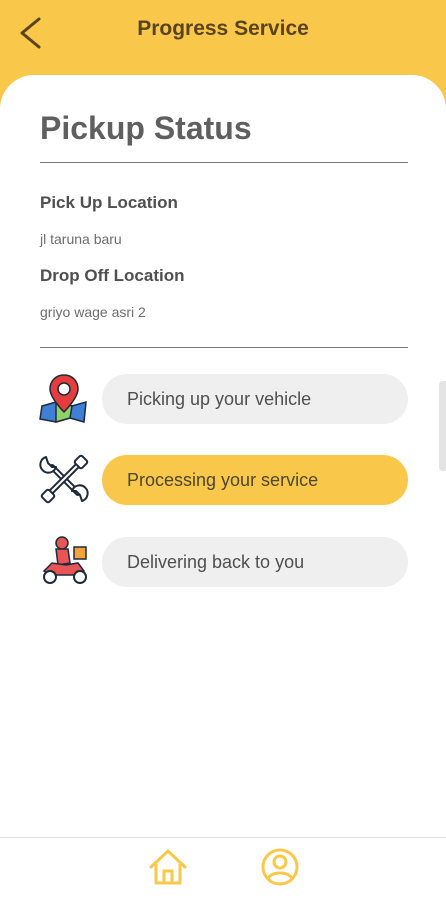 Image resolution: width=446 pixels, height=901 pixels. I want to click on map-pin-icon, so click(63, 398).